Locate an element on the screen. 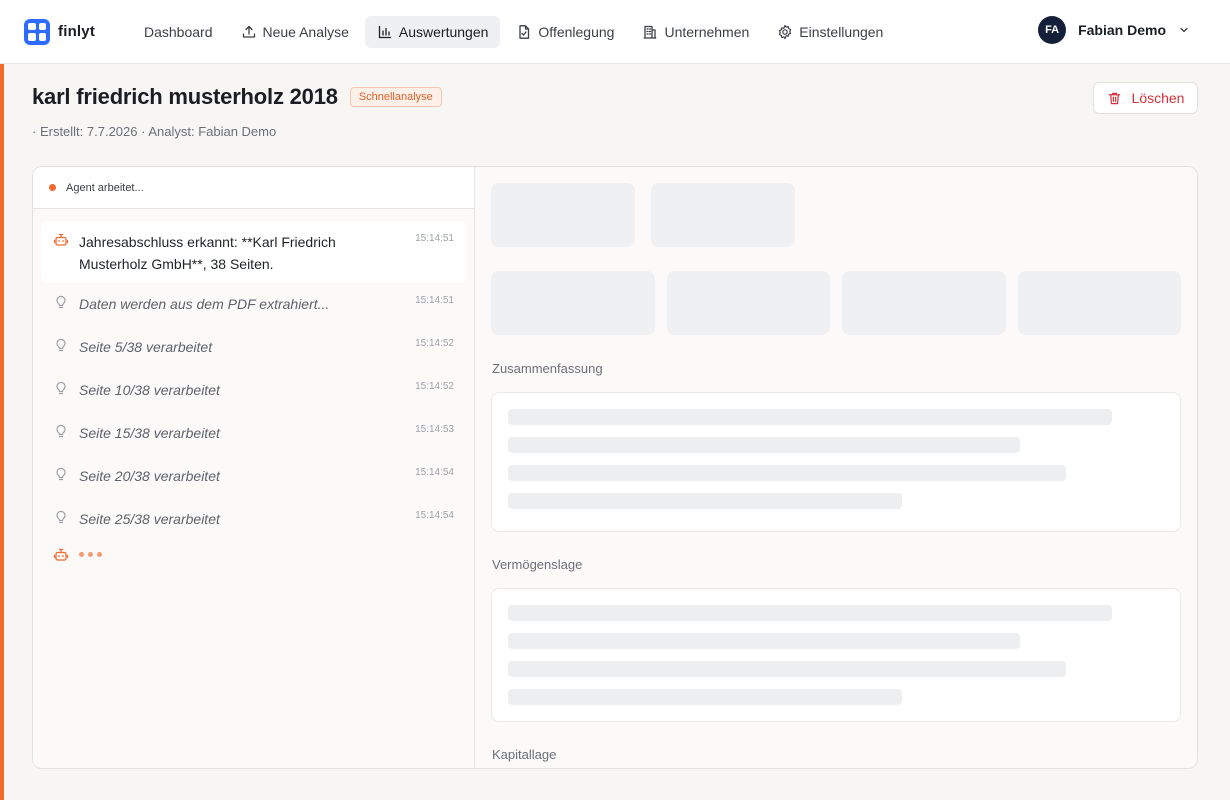 Image resolution: width=1230 pixels, height=800 pixels. typing-indicator is located at coordinates (253, 555).